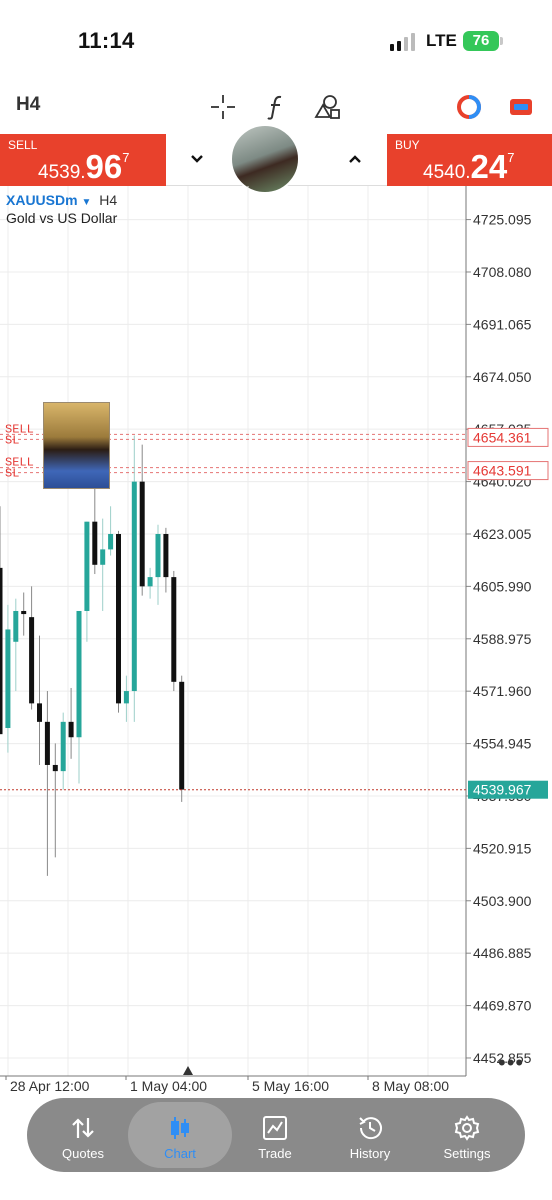 Image resolution: width=552 pixels, height=1200 pixels. What do you see at coordinates (502, 471) in the screenshot?
I see `order-price-label: 4643.591` at bounding box center [502, 471].